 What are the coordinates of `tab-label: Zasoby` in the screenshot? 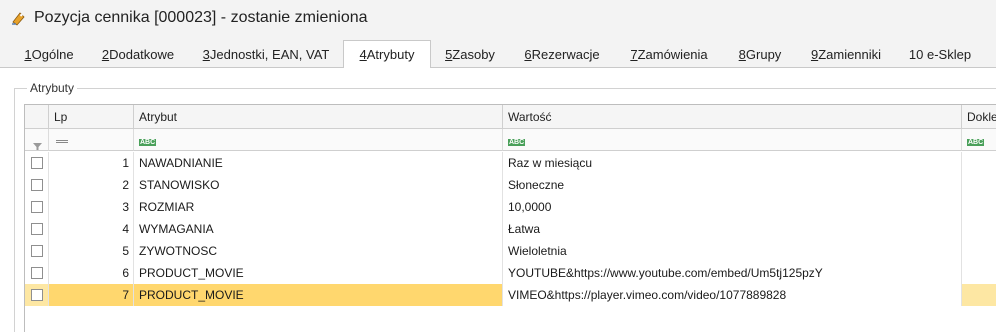 It's located at (473, 54).